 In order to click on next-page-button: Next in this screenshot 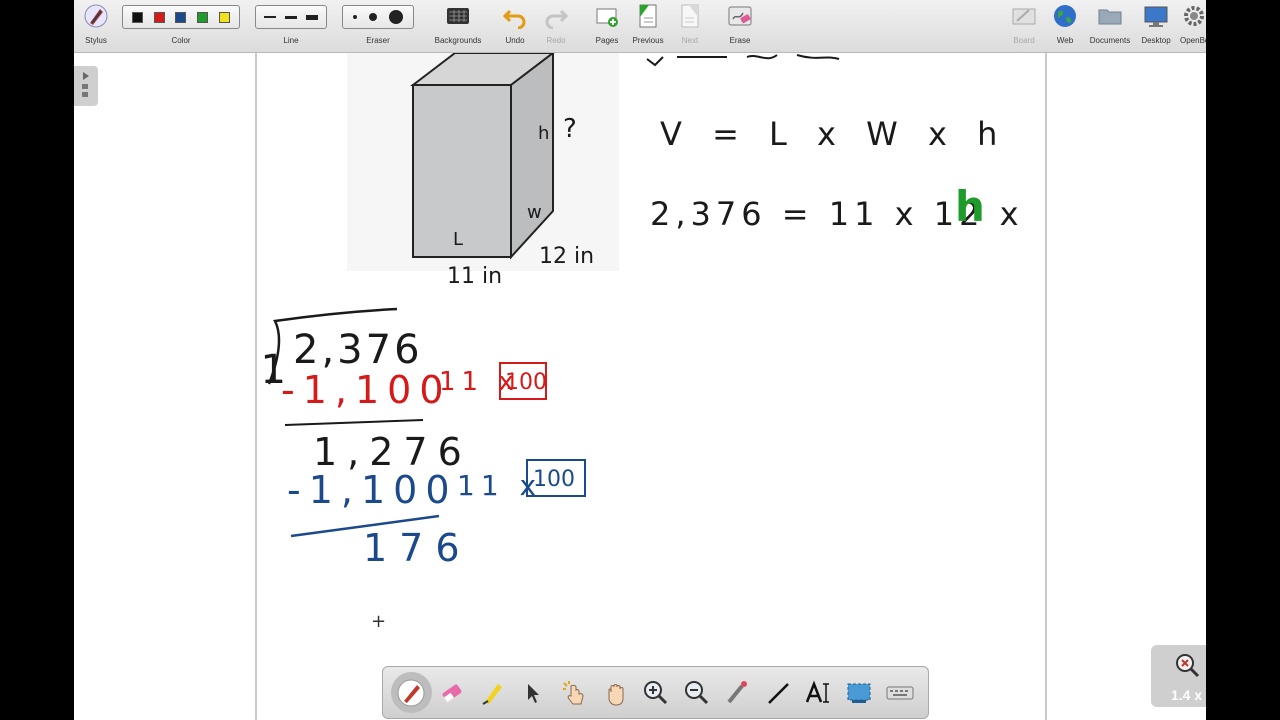, I will do `click(690, 26)`.